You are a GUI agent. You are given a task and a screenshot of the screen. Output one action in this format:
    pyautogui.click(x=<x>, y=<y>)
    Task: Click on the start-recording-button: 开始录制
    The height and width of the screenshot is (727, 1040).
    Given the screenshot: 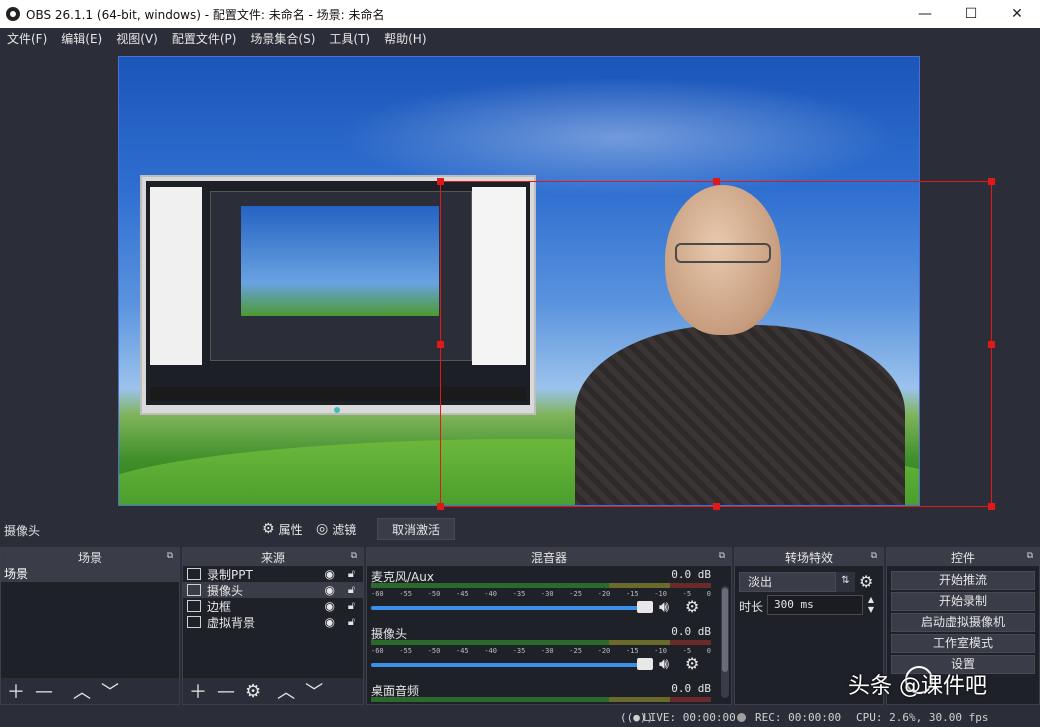 What is the action you would take?
    pyautogui.click(x=963, y=601)
    